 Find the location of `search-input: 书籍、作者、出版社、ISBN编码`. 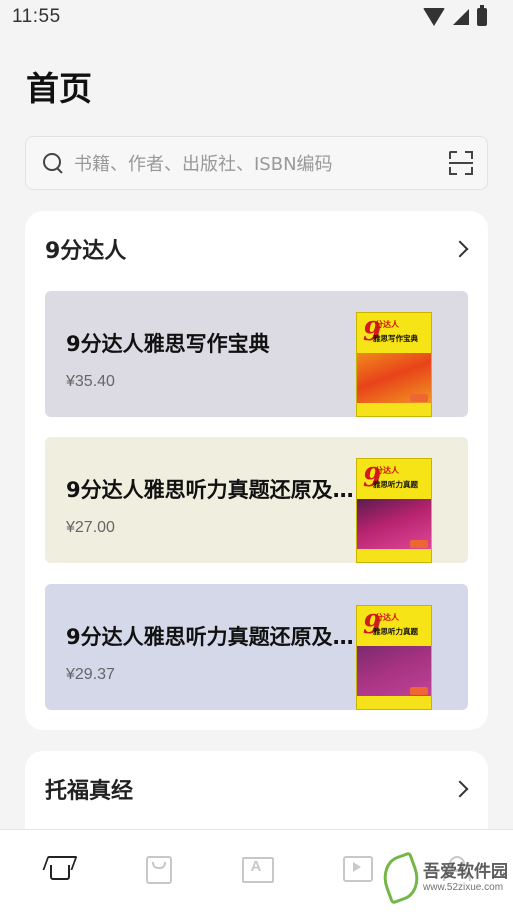

search-input: 书籍、作者、出版社、ISBN编码 is located at coordinates (261, 163).